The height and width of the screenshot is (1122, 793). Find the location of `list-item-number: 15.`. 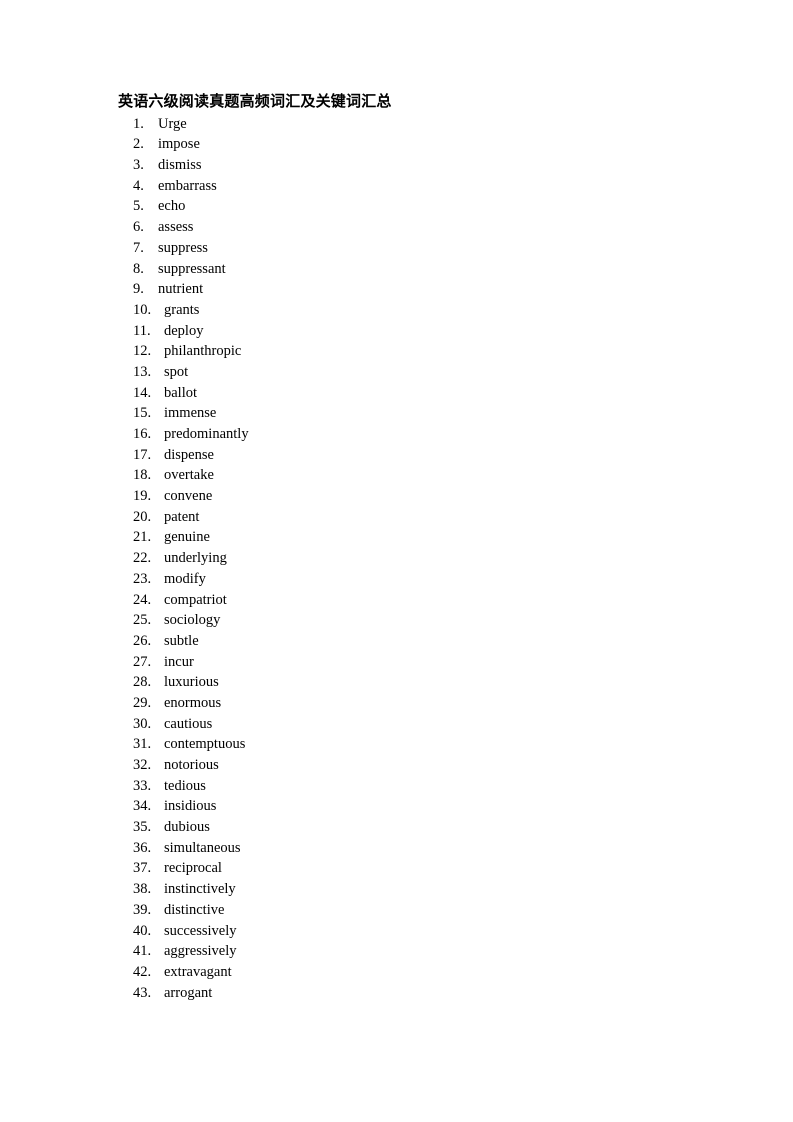

list-item-number: 15. is located at coordinates (142, 413).